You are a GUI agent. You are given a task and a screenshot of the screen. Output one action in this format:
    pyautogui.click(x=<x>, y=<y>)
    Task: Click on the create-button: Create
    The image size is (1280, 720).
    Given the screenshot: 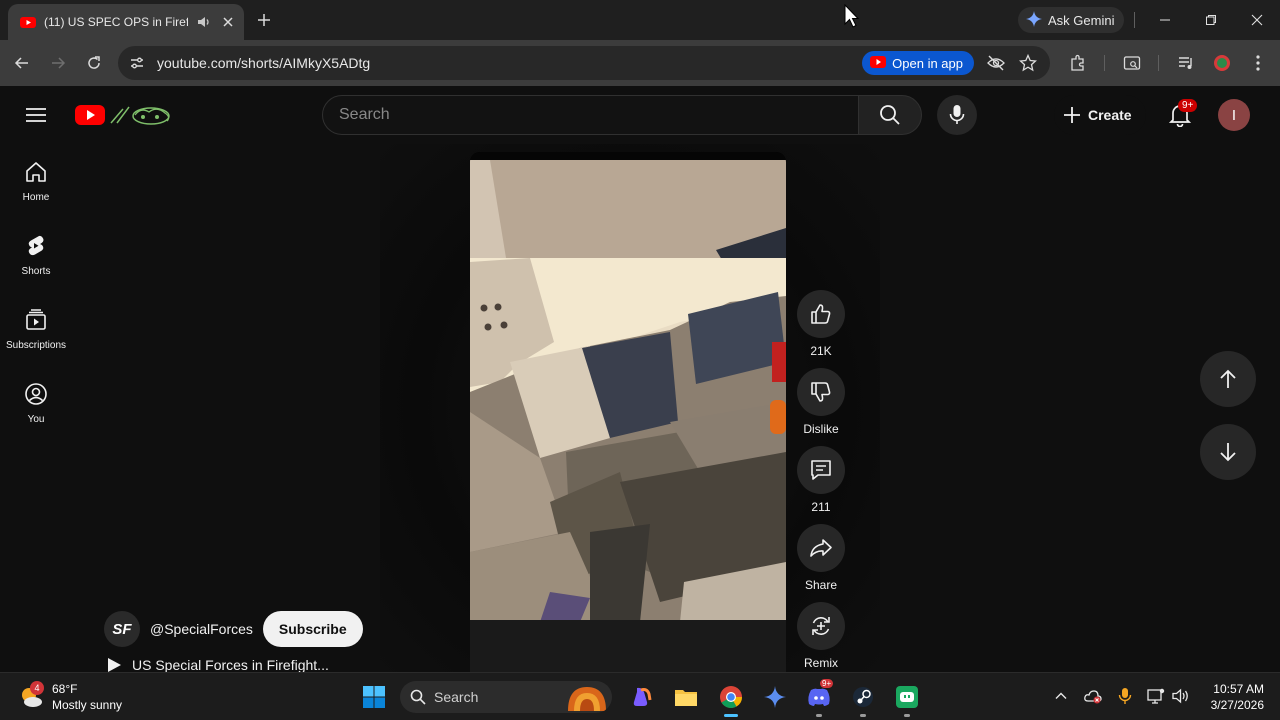 What is the action you would take?
    pyautogui.click(x=1100, y=115)
    